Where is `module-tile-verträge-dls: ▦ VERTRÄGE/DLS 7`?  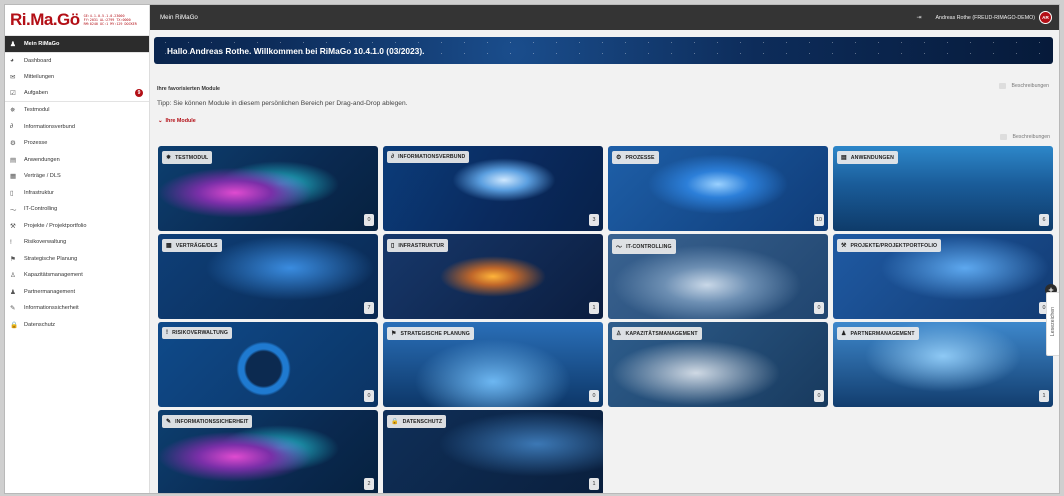
module-tile-verträge-dls: ▦ VERTRÄGE/DLS 7 is located at coordinates (268, 276).